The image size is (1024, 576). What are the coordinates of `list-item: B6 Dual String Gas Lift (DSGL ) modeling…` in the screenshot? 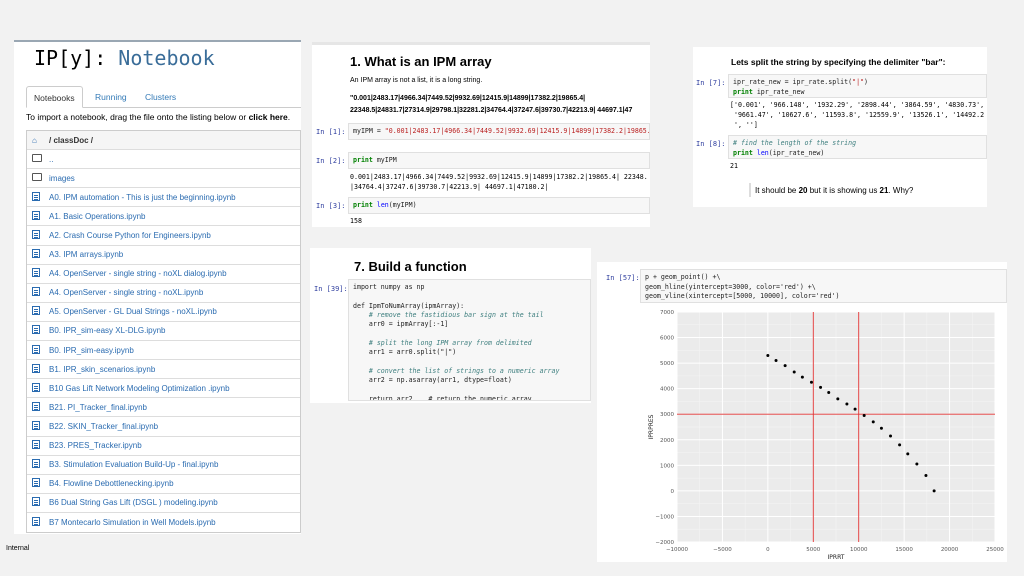 It's located at (163, 503).